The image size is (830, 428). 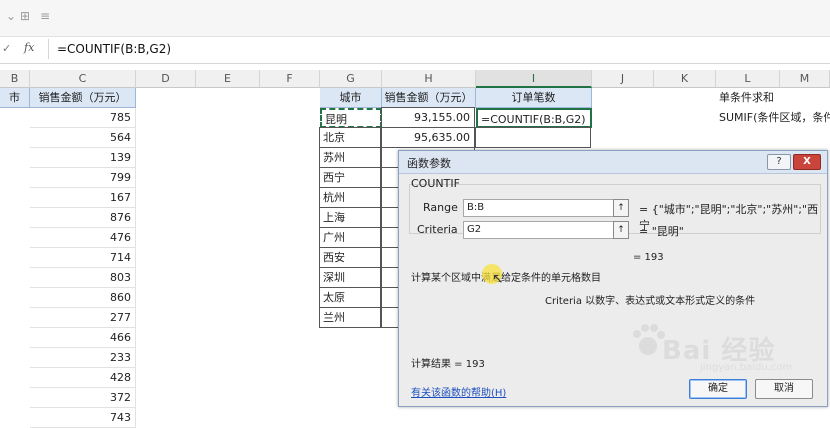 What do you see at coordinates (685, 79) in the screenshot?
I see `column-header-k: K` at bounding box center [685, 79].